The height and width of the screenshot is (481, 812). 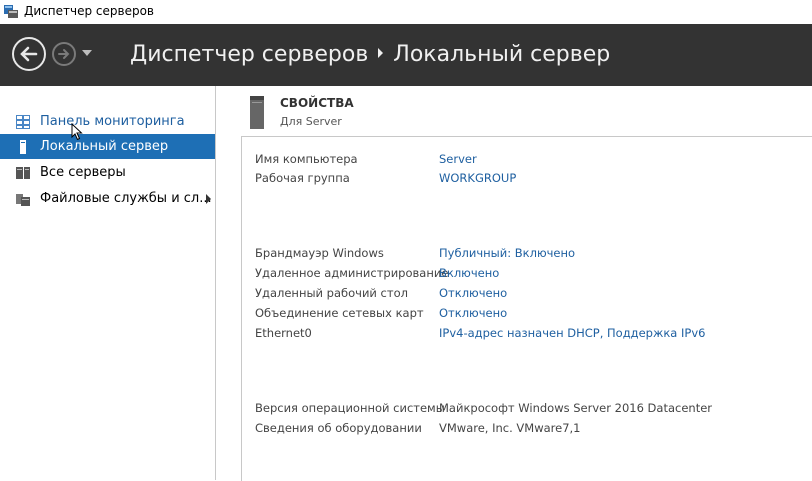 I want to click on property-key: Ethernet0, so click(x=283, y=333).